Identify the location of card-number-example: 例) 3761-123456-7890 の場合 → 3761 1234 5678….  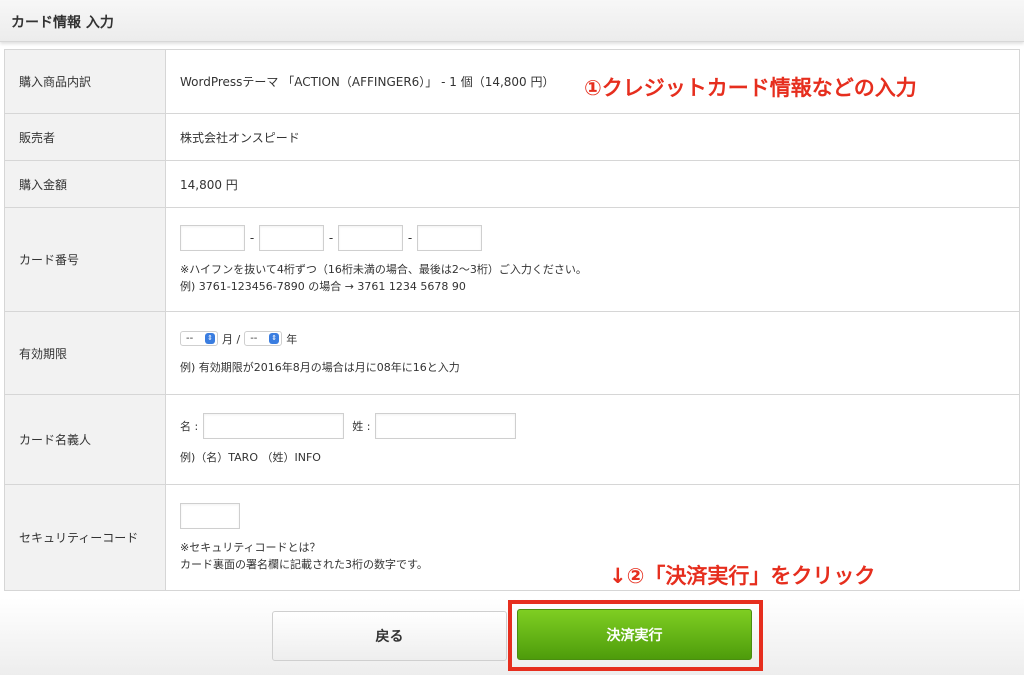
(323, 286).